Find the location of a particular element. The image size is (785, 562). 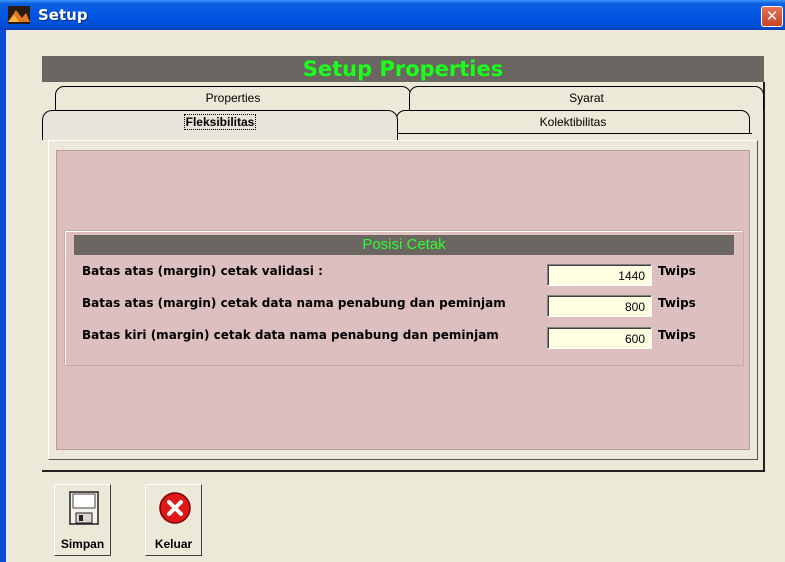

floppy-disk-icon is located at coordinates (84, 508).